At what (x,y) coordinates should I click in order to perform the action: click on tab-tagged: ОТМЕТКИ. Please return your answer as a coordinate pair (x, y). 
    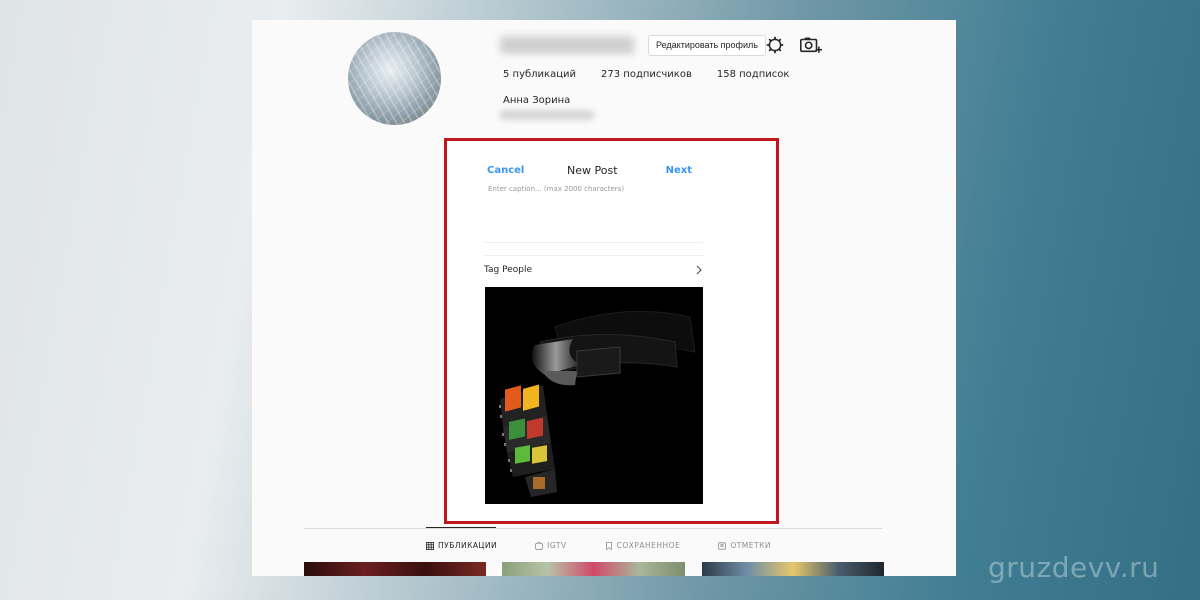
    Looking at the image, I should click on (744, 545).